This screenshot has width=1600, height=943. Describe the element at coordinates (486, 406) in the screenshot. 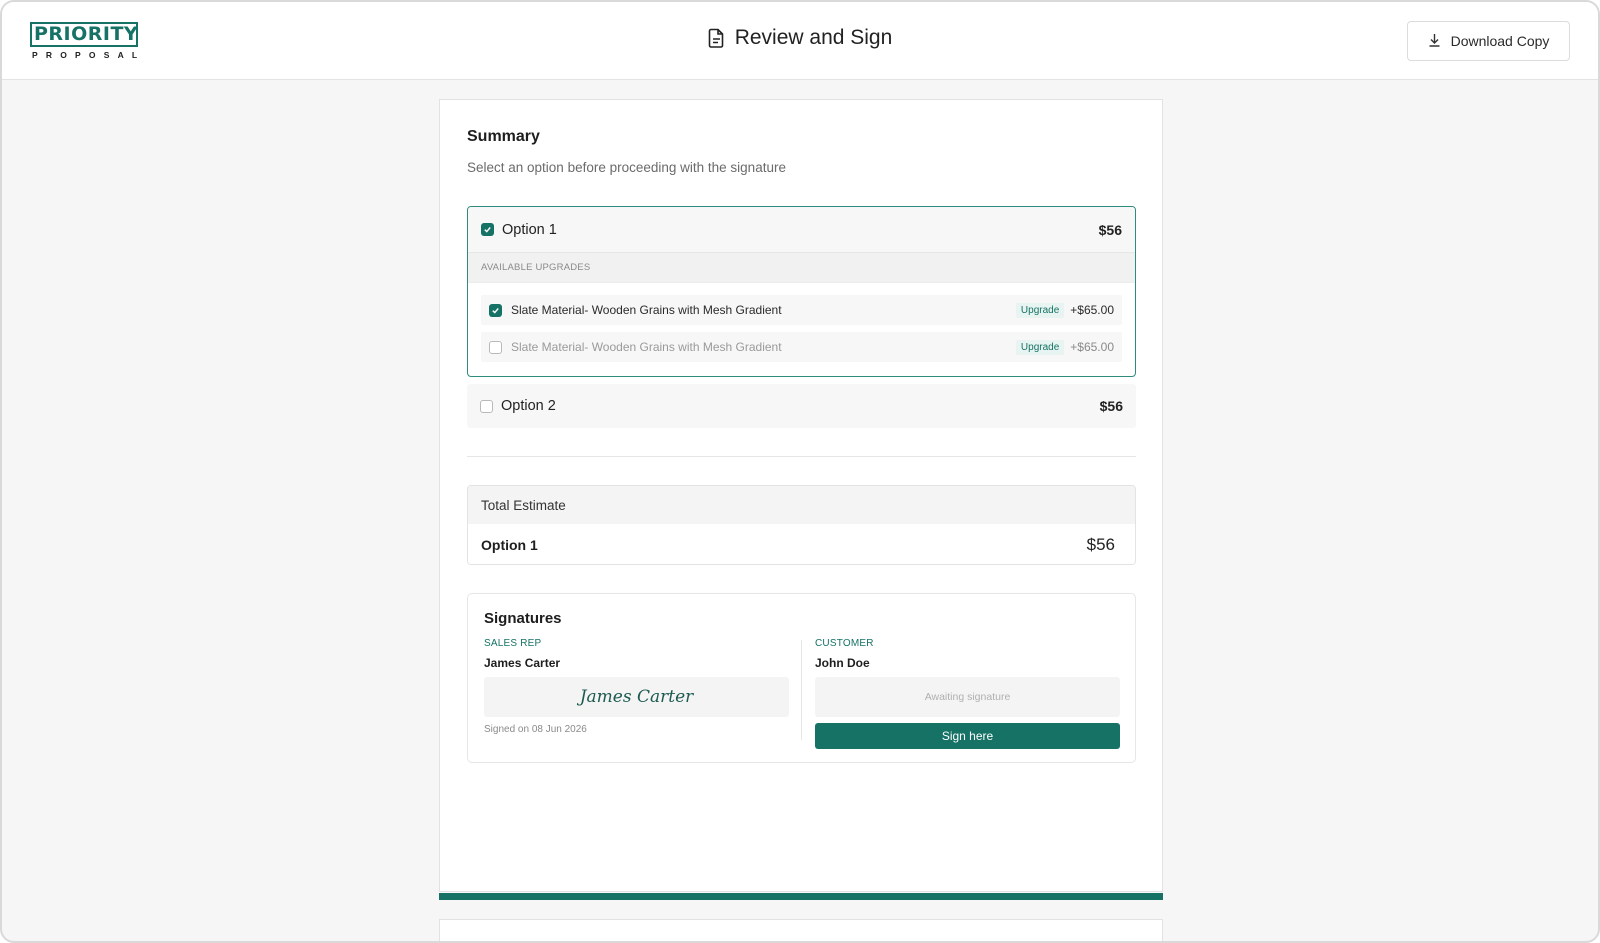

I see `option-2-checkbox` at that location.